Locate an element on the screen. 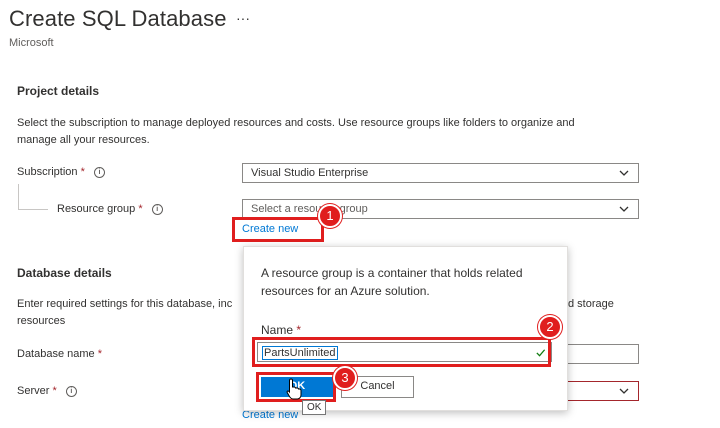  popup-name-label: Name * is located at coordinates (281, 330).